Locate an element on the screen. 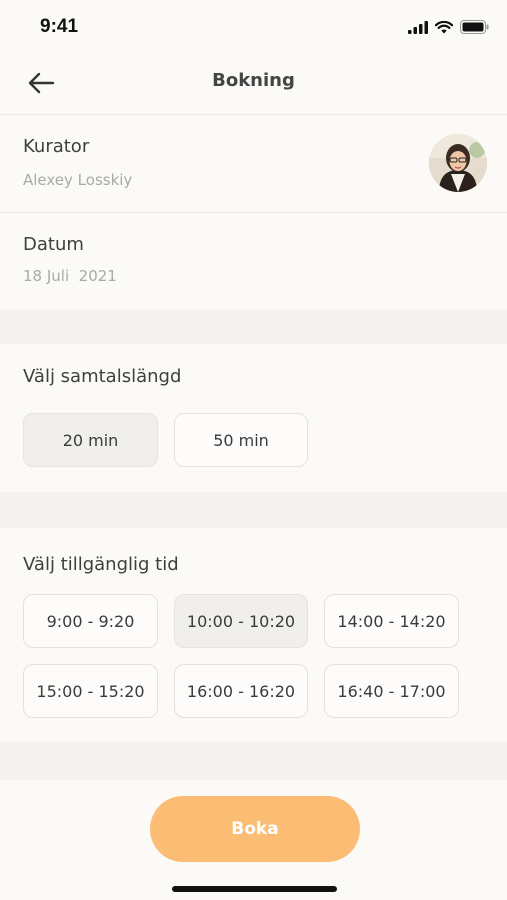 Image resolution: width=507 pixels, height=900 pixels. battery-icon is located at coordinates (474, 27).